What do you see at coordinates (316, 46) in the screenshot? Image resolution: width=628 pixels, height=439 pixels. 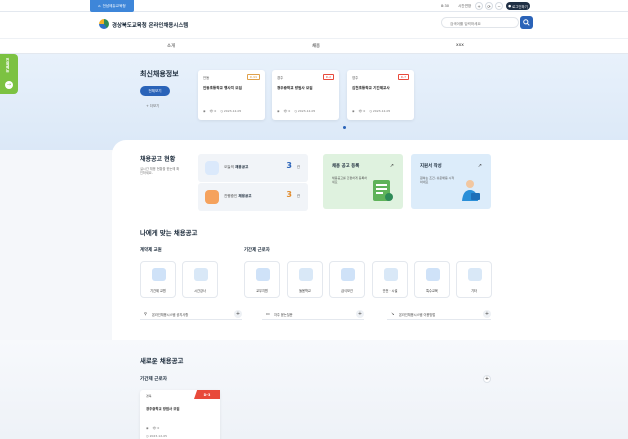 I see `nav-item-recruit: 채용` at bounding box center [316, 46].